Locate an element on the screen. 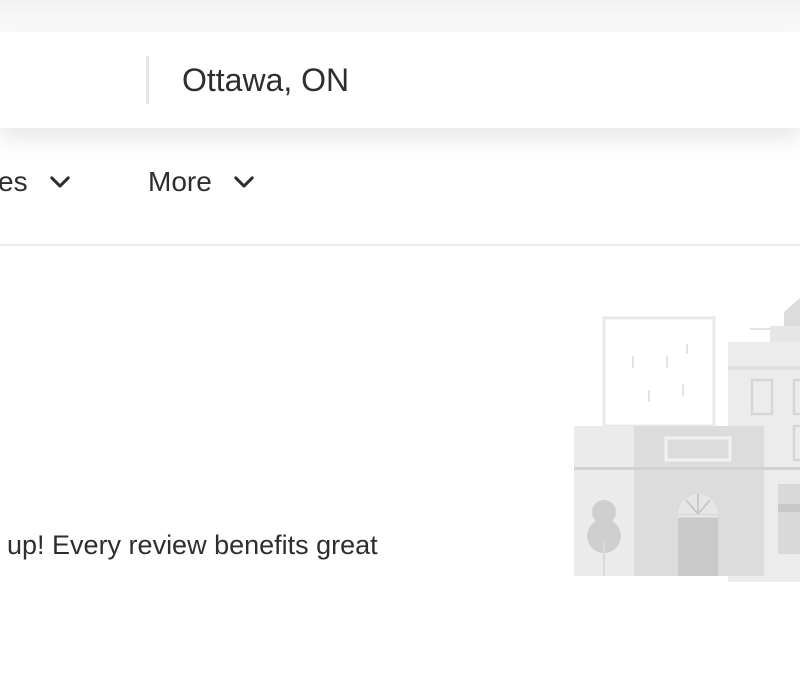 The image size is (800, 692). search-bar is located at coordinates (400, 80).